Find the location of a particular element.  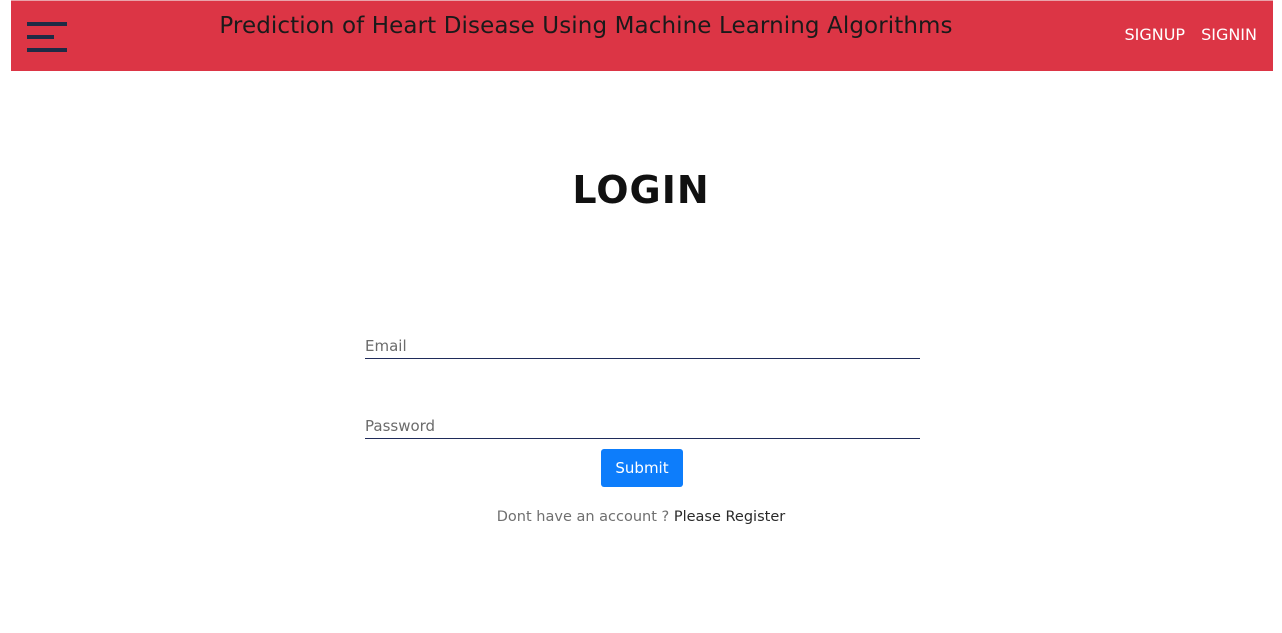

email-field is located at coordinates (642, 346).